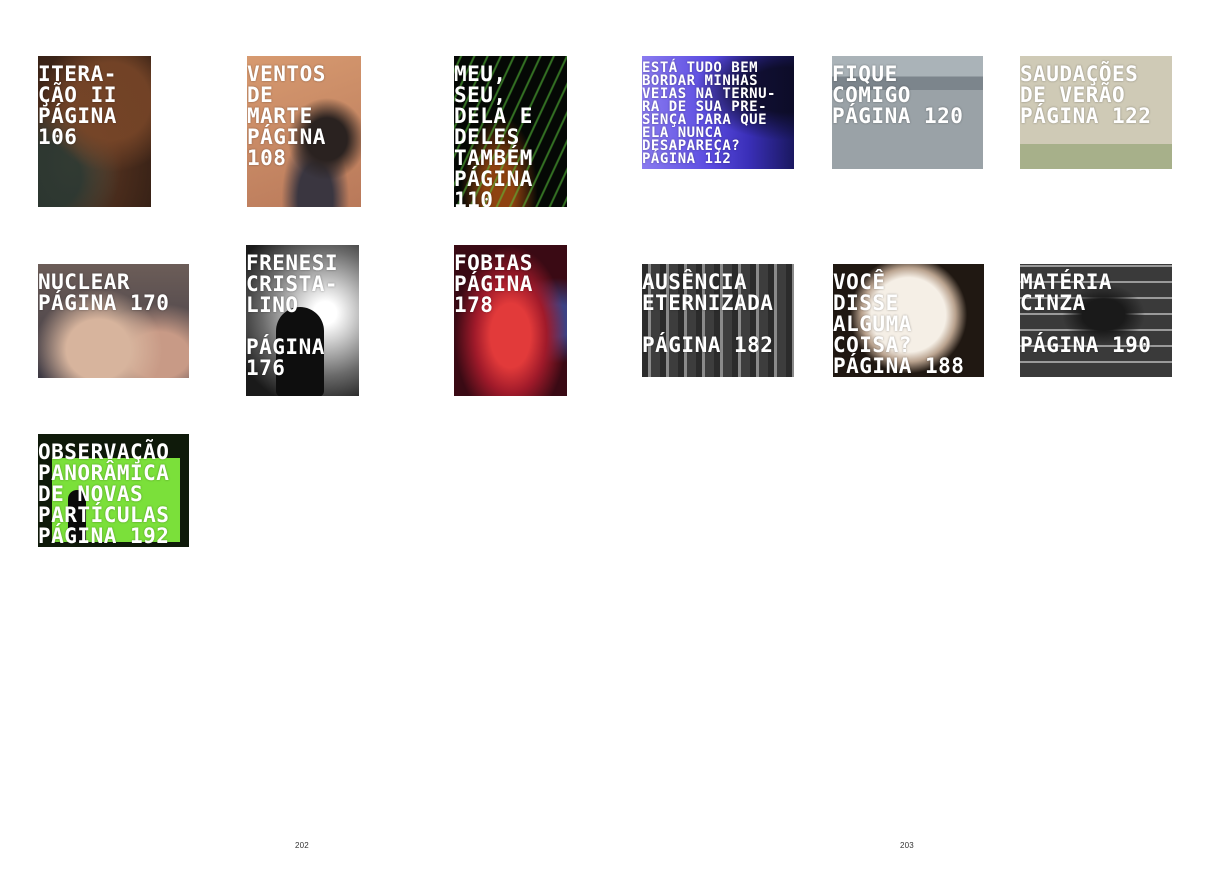  I want to click on tile-fique-comigo: FIQUE COMIGO PÁGINA 120, so click(907, 112).